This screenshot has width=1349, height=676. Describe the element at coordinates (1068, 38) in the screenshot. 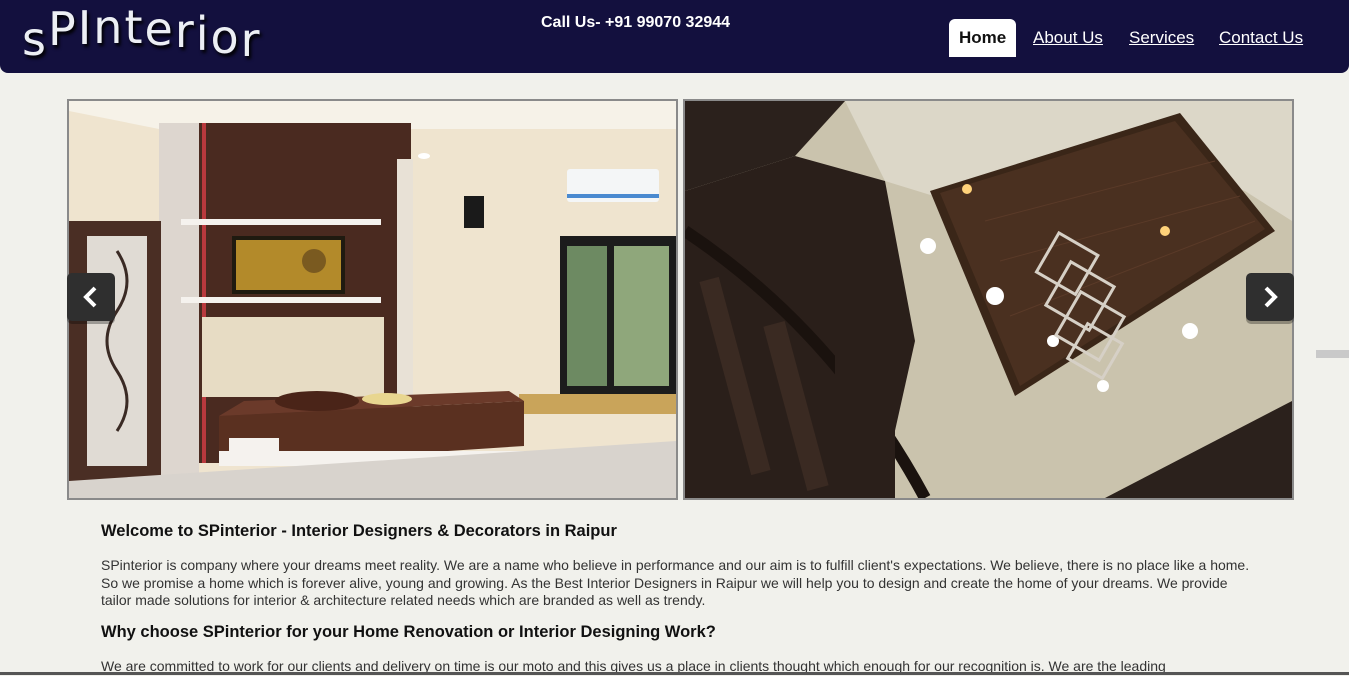

I see `nav-about-us: About Us` at that location.